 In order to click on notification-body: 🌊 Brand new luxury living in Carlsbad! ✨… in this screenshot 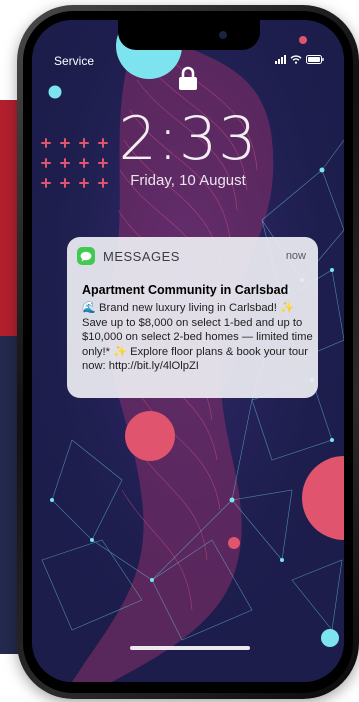, I will do `click(197, 337)`.